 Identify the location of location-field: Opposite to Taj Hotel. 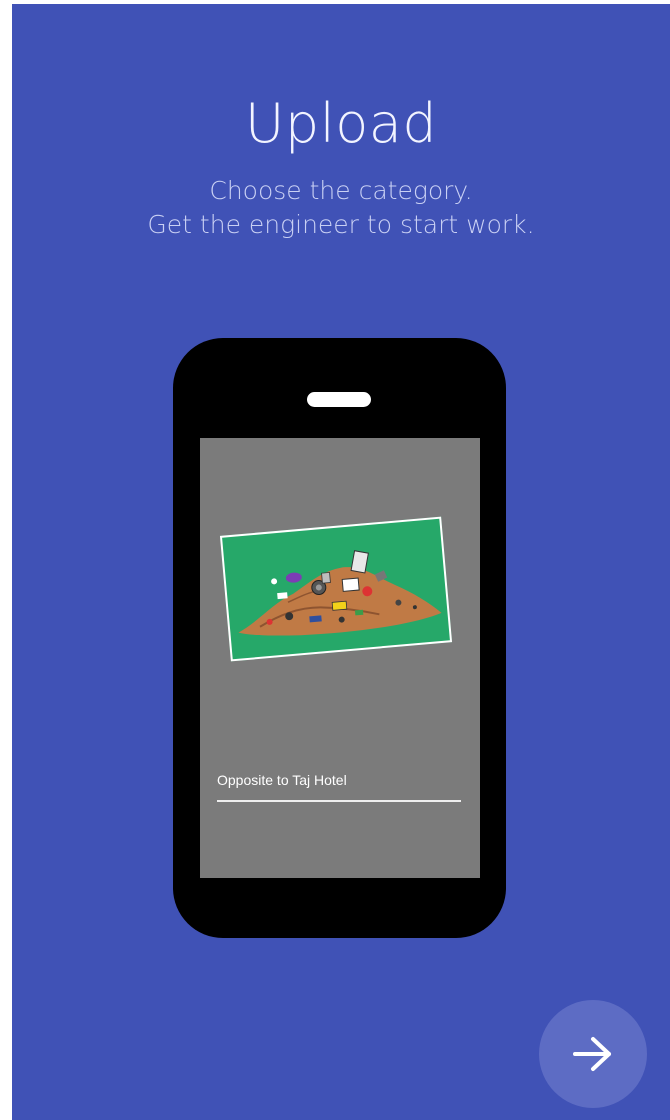
(282, 780).